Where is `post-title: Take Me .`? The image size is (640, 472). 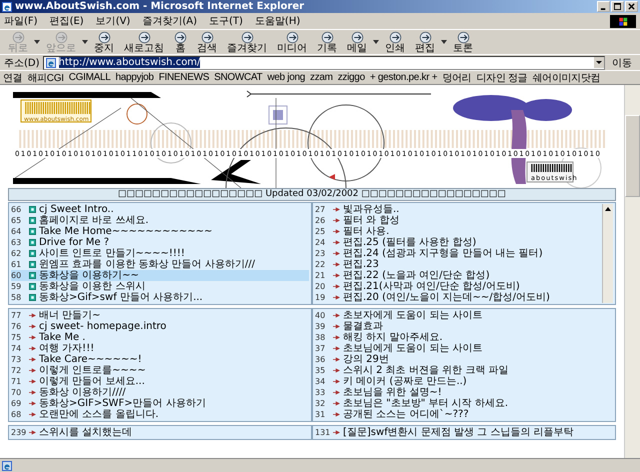 post-title: Take Me . is located at coordinates (62, 337).